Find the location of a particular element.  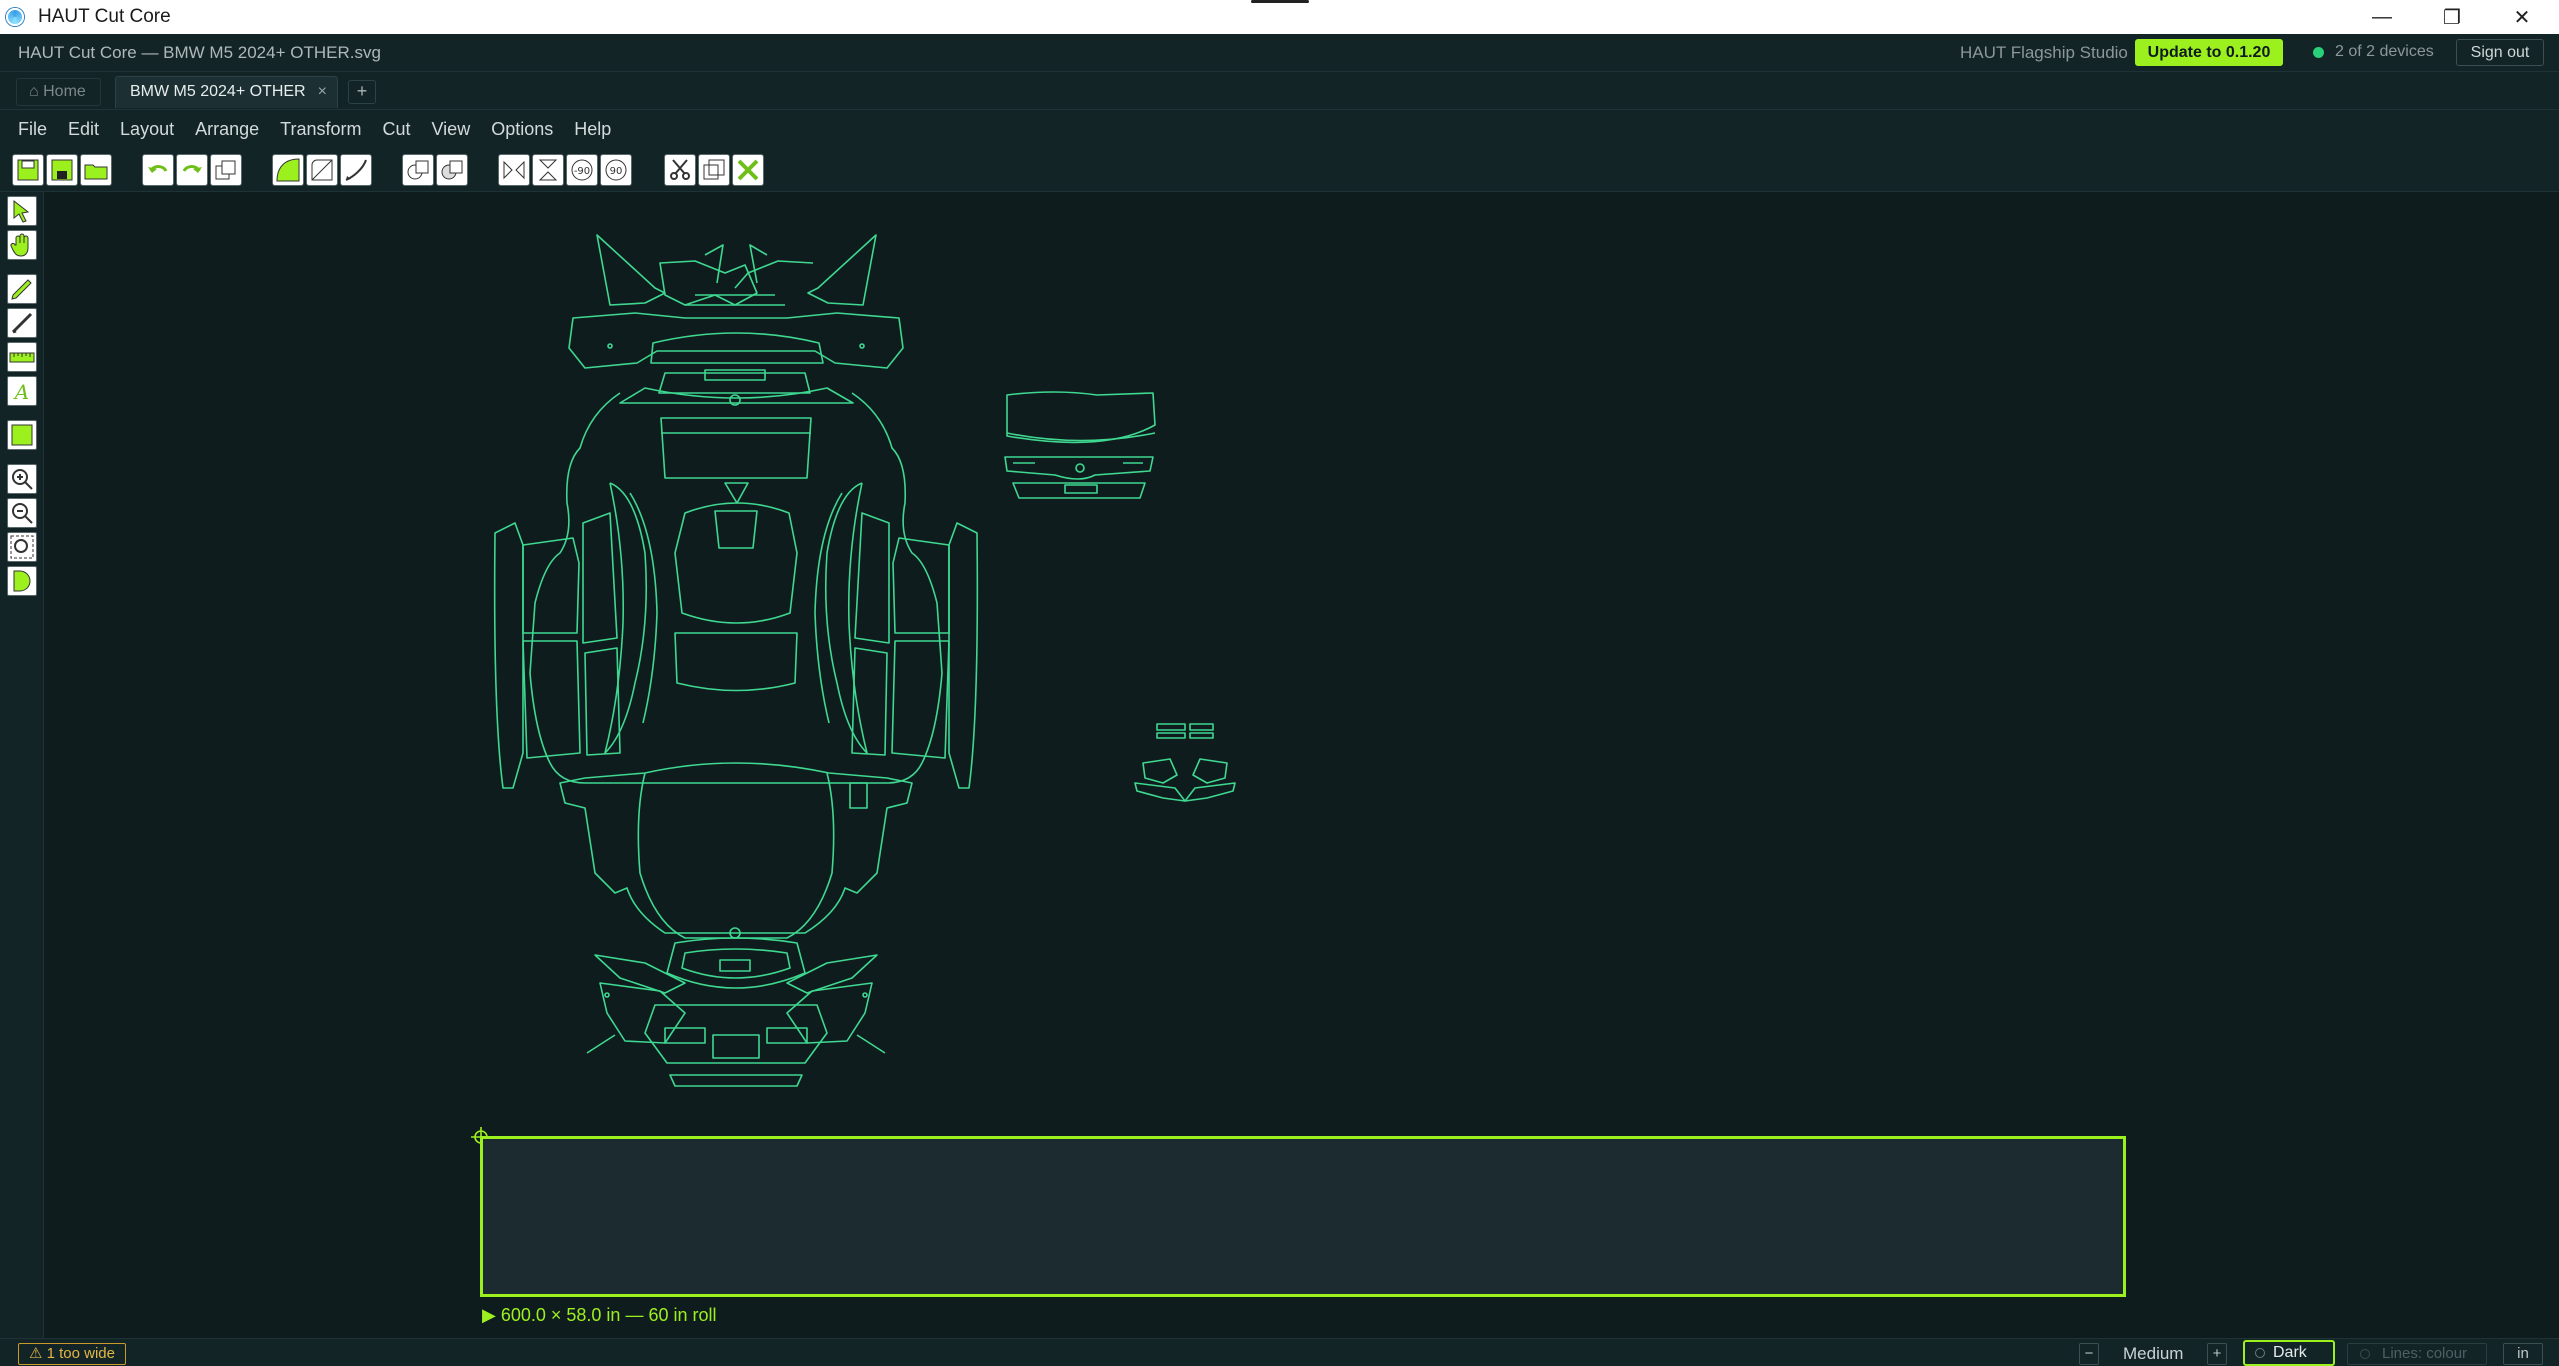

redo-icon is located at coordinates (192, 170).